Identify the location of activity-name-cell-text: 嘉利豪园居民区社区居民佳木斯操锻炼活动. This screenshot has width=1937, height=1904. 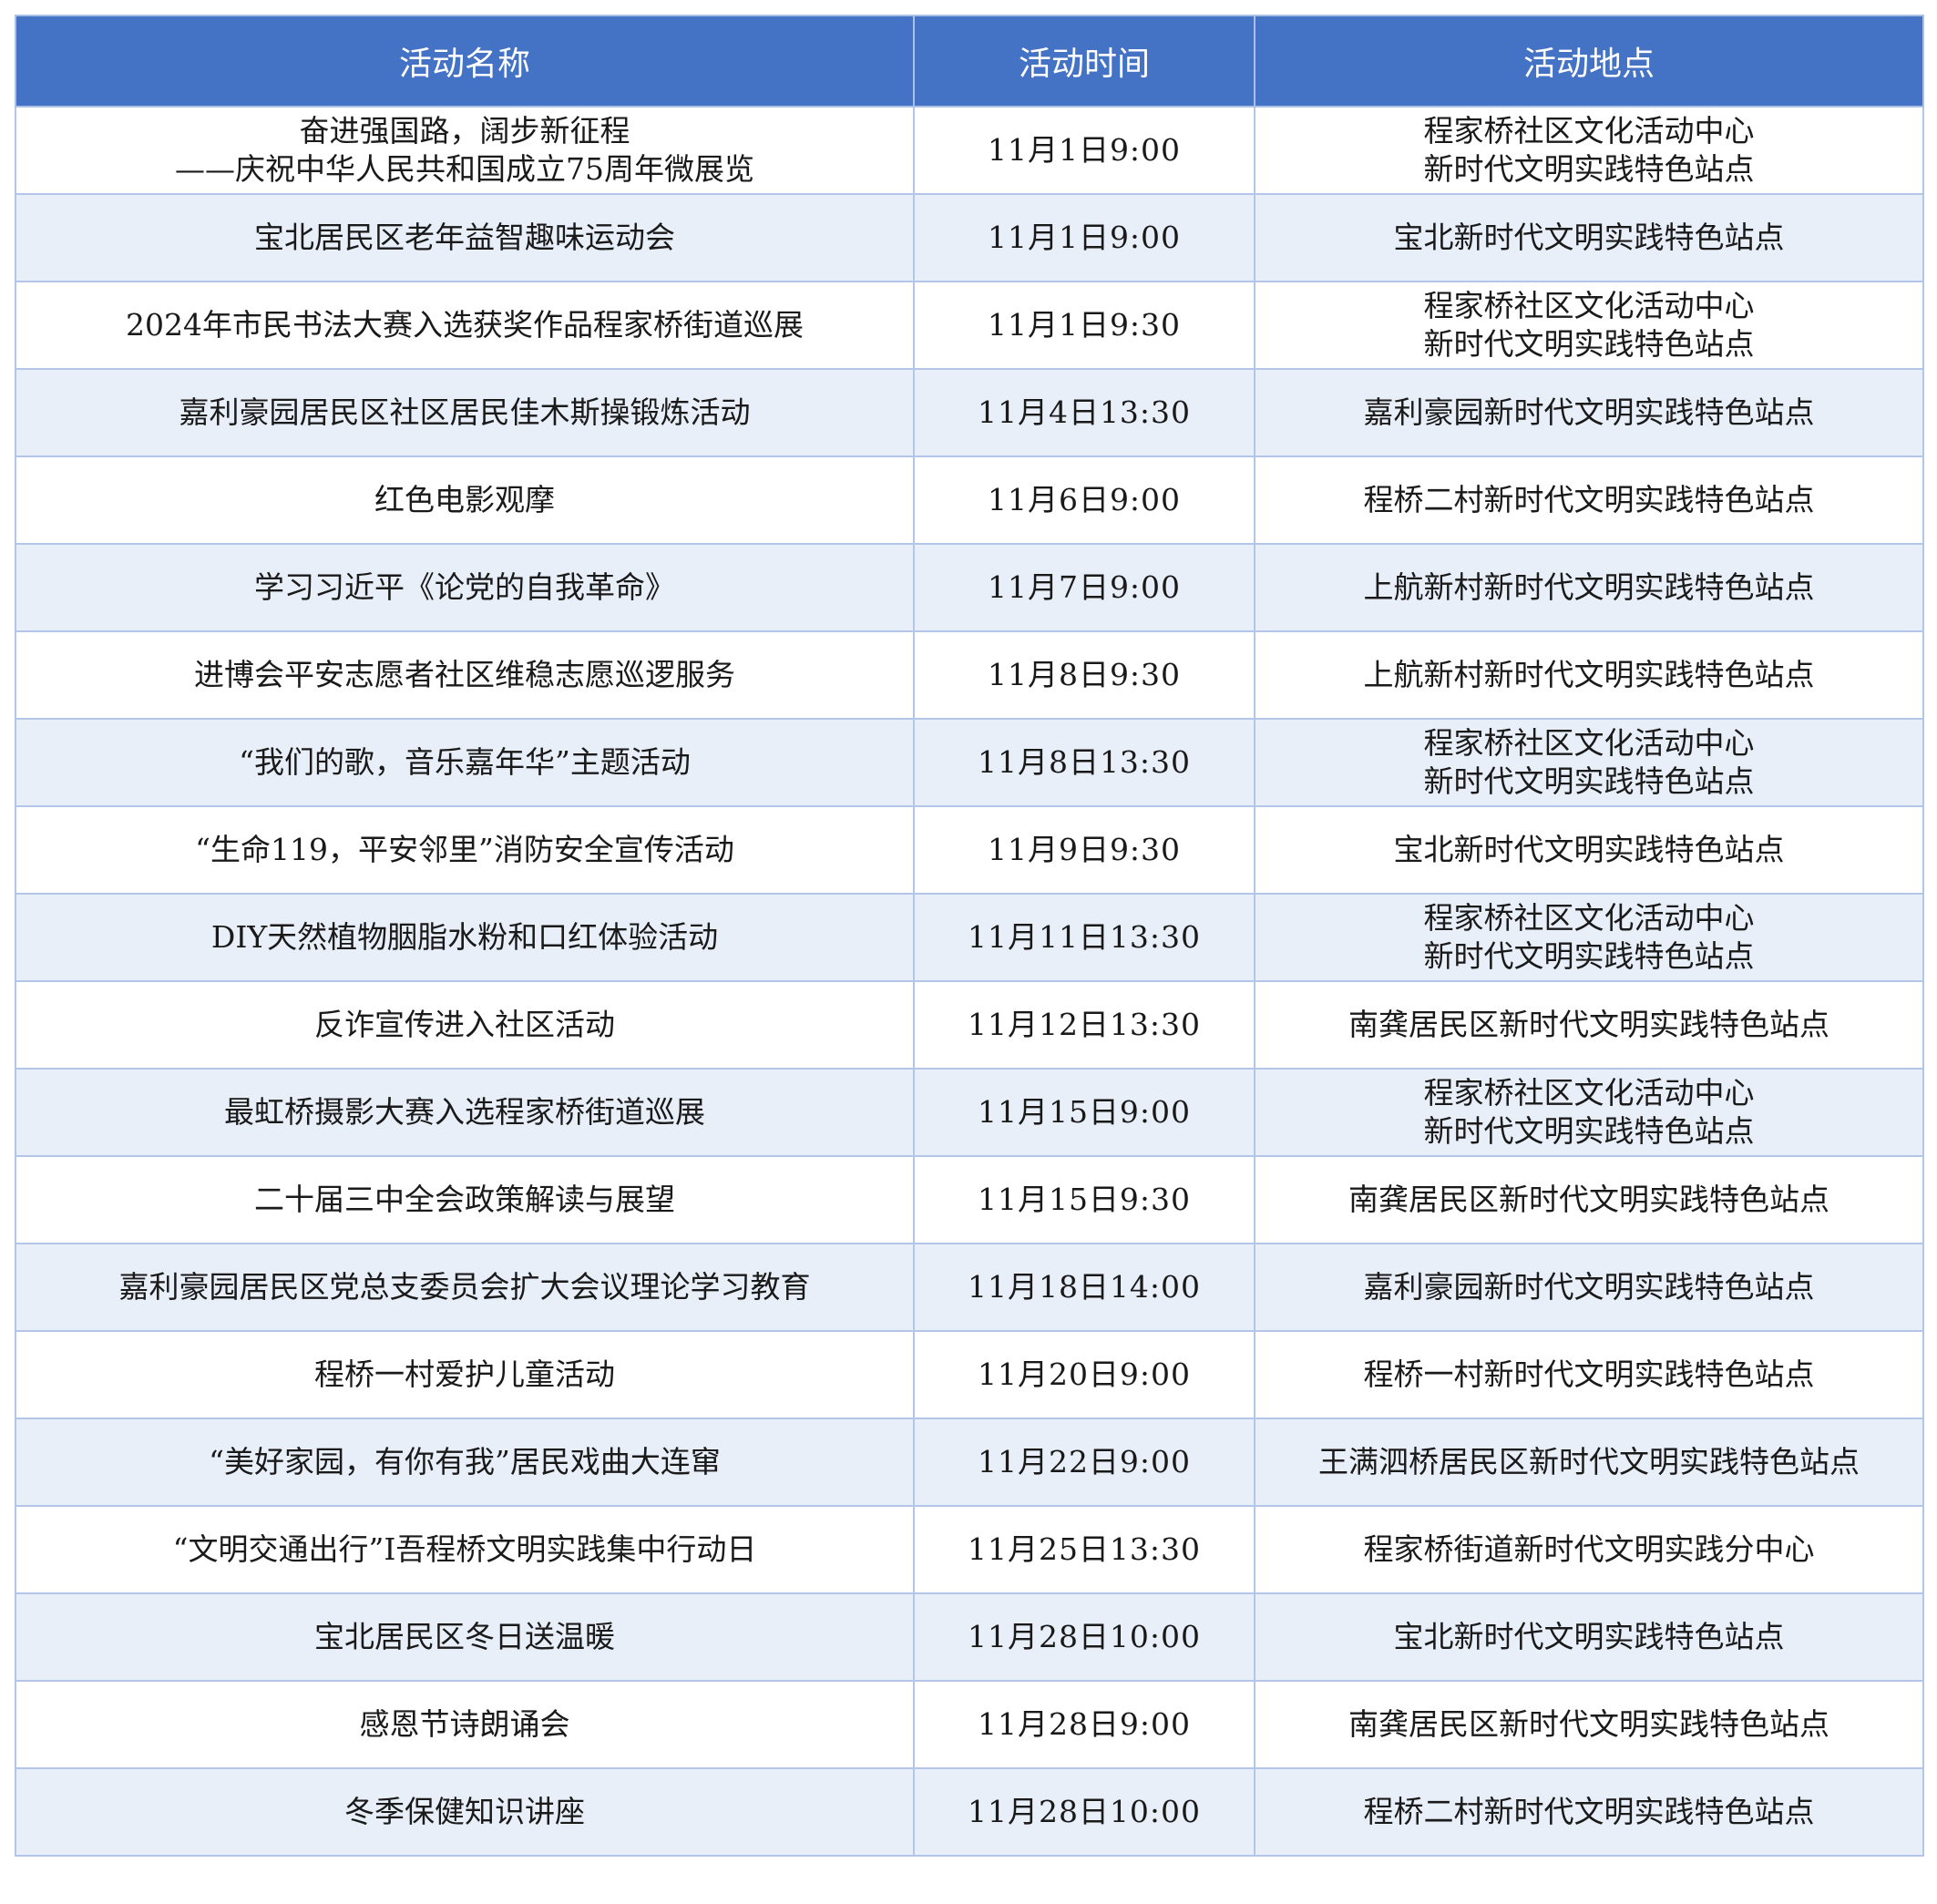
(465, 412).